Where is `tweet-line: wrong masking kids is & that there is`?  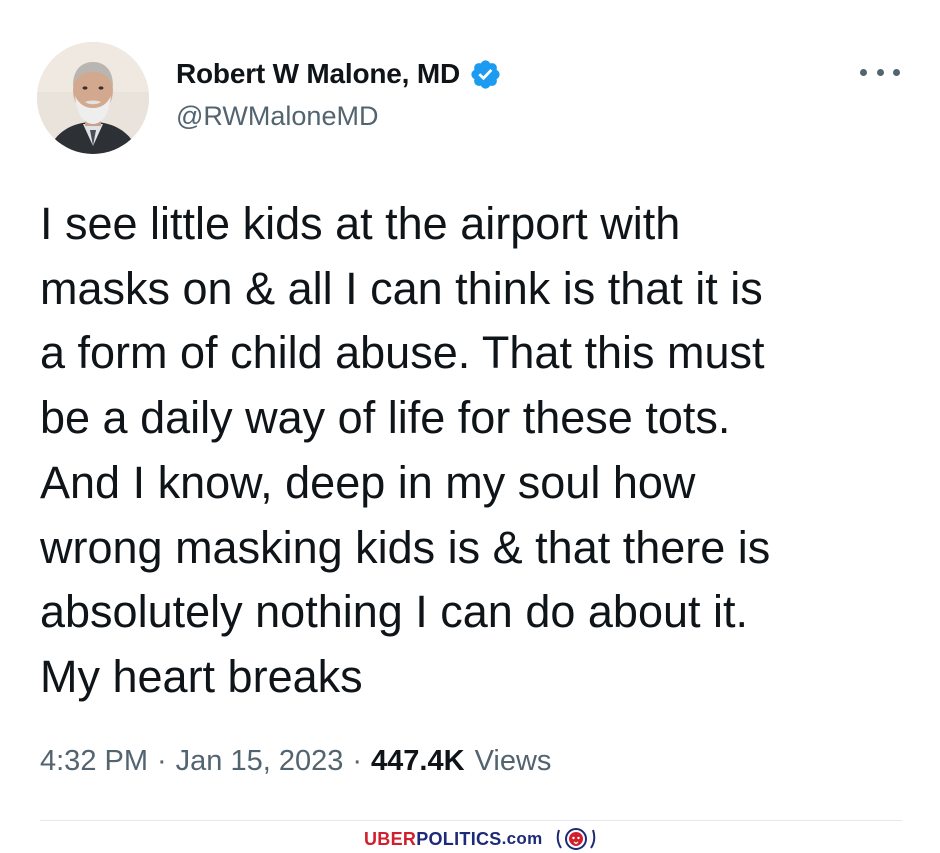 tweet-line: wrong masking kids is & that there is is located at coordinates (405, 547).